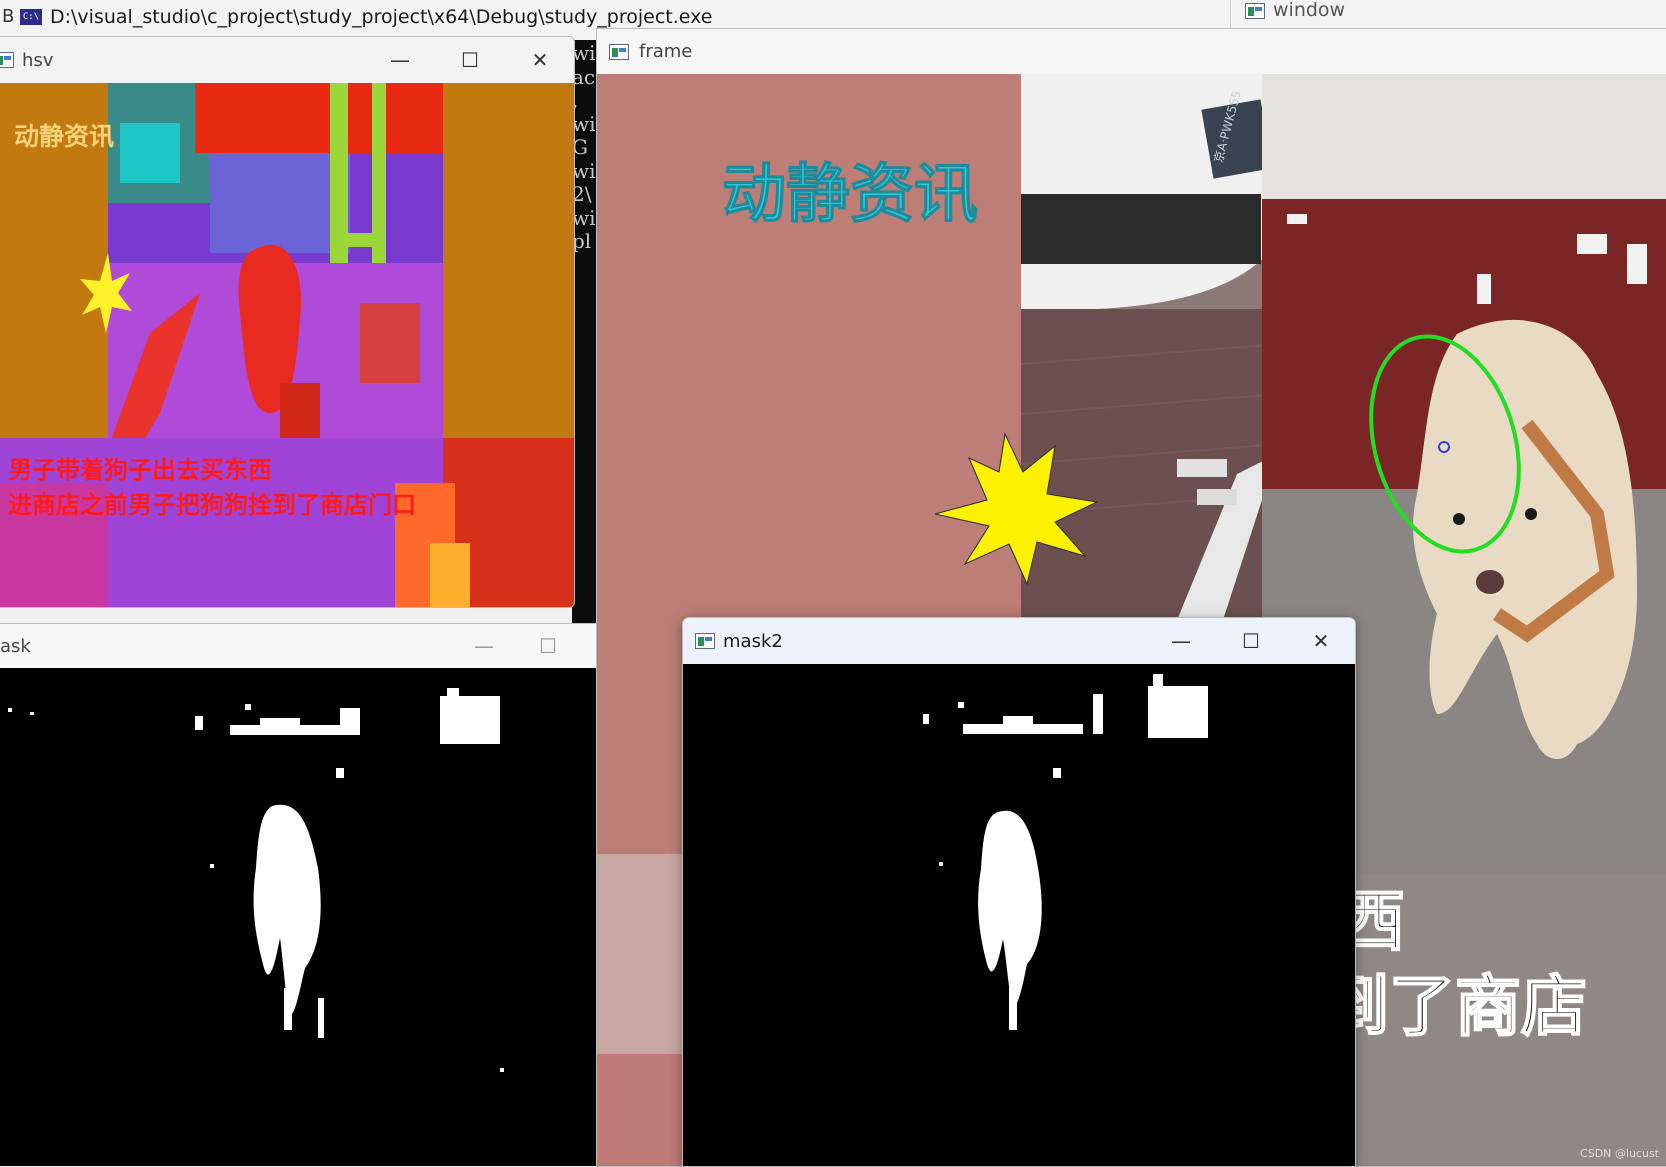  What do you see at coordinates (8, 16) in the screenshot?
I see `console-edge-glyph: B` at bounding box center [8, 16].